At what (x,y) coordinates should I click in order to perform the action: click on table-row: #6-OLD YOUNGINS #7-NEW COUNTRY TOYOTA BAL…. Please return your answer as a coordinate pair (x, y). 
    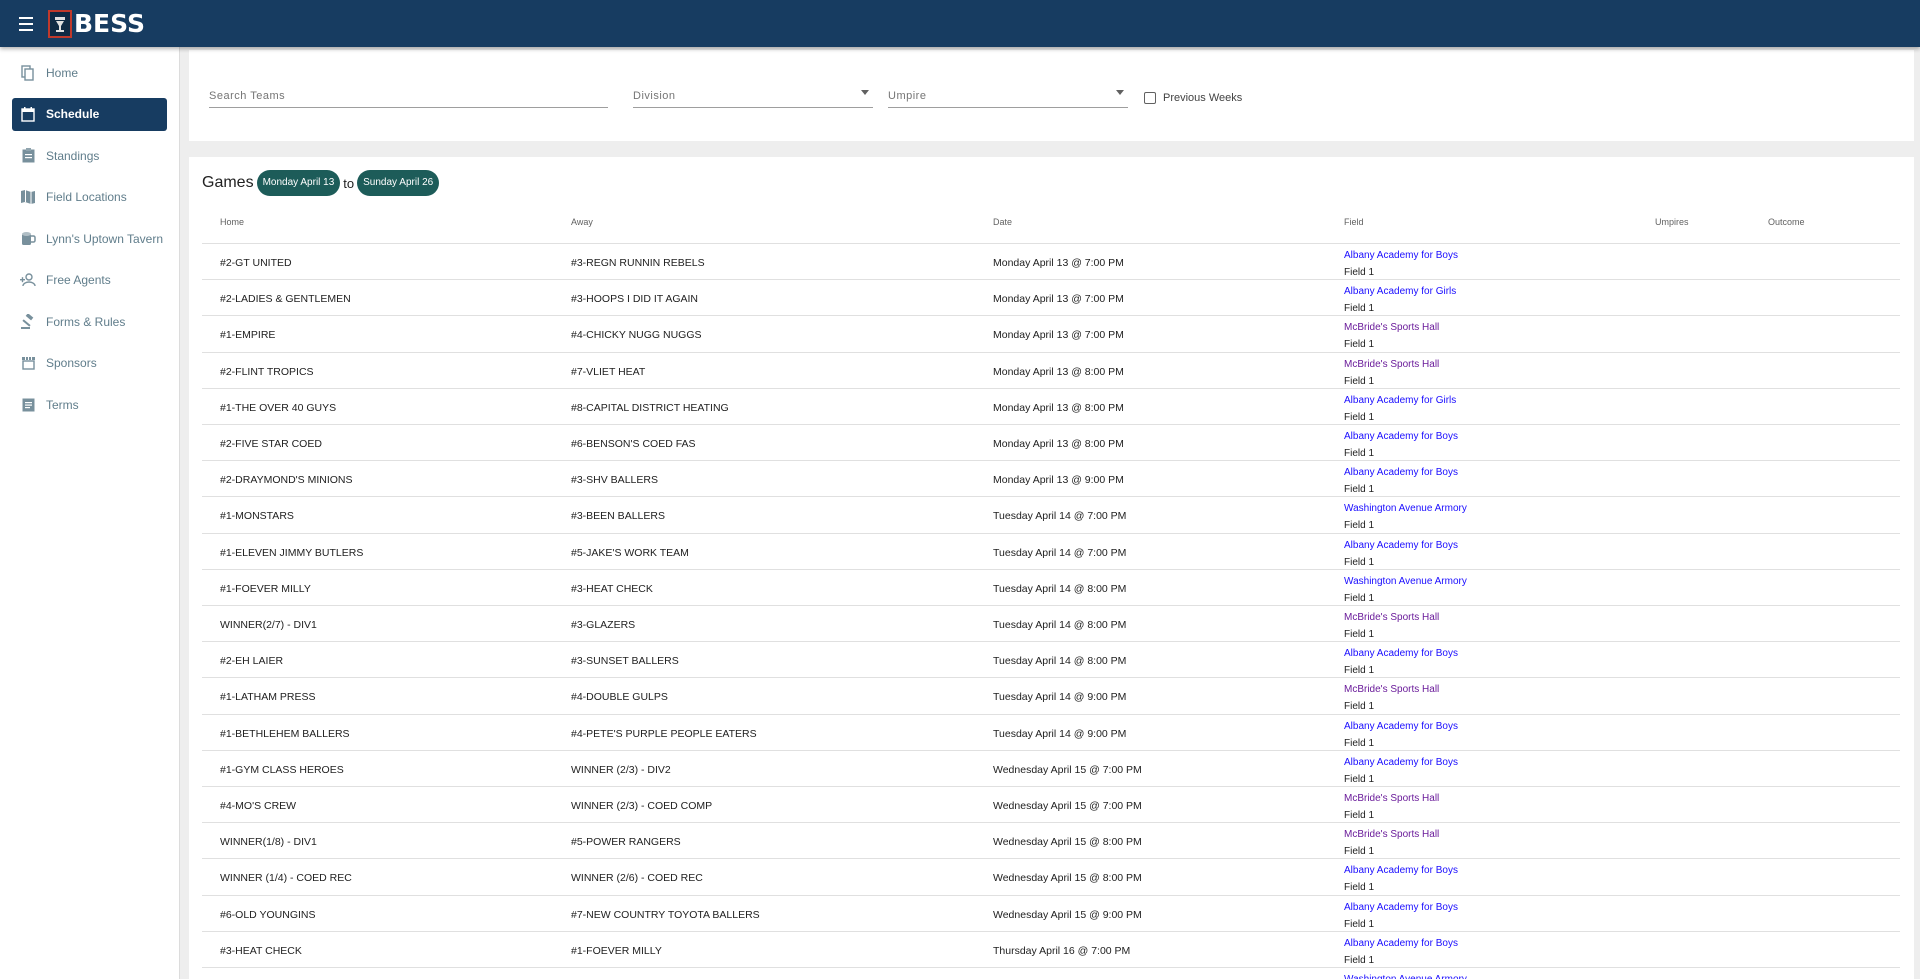
    Looking at the image, I should click on (1051, 912).